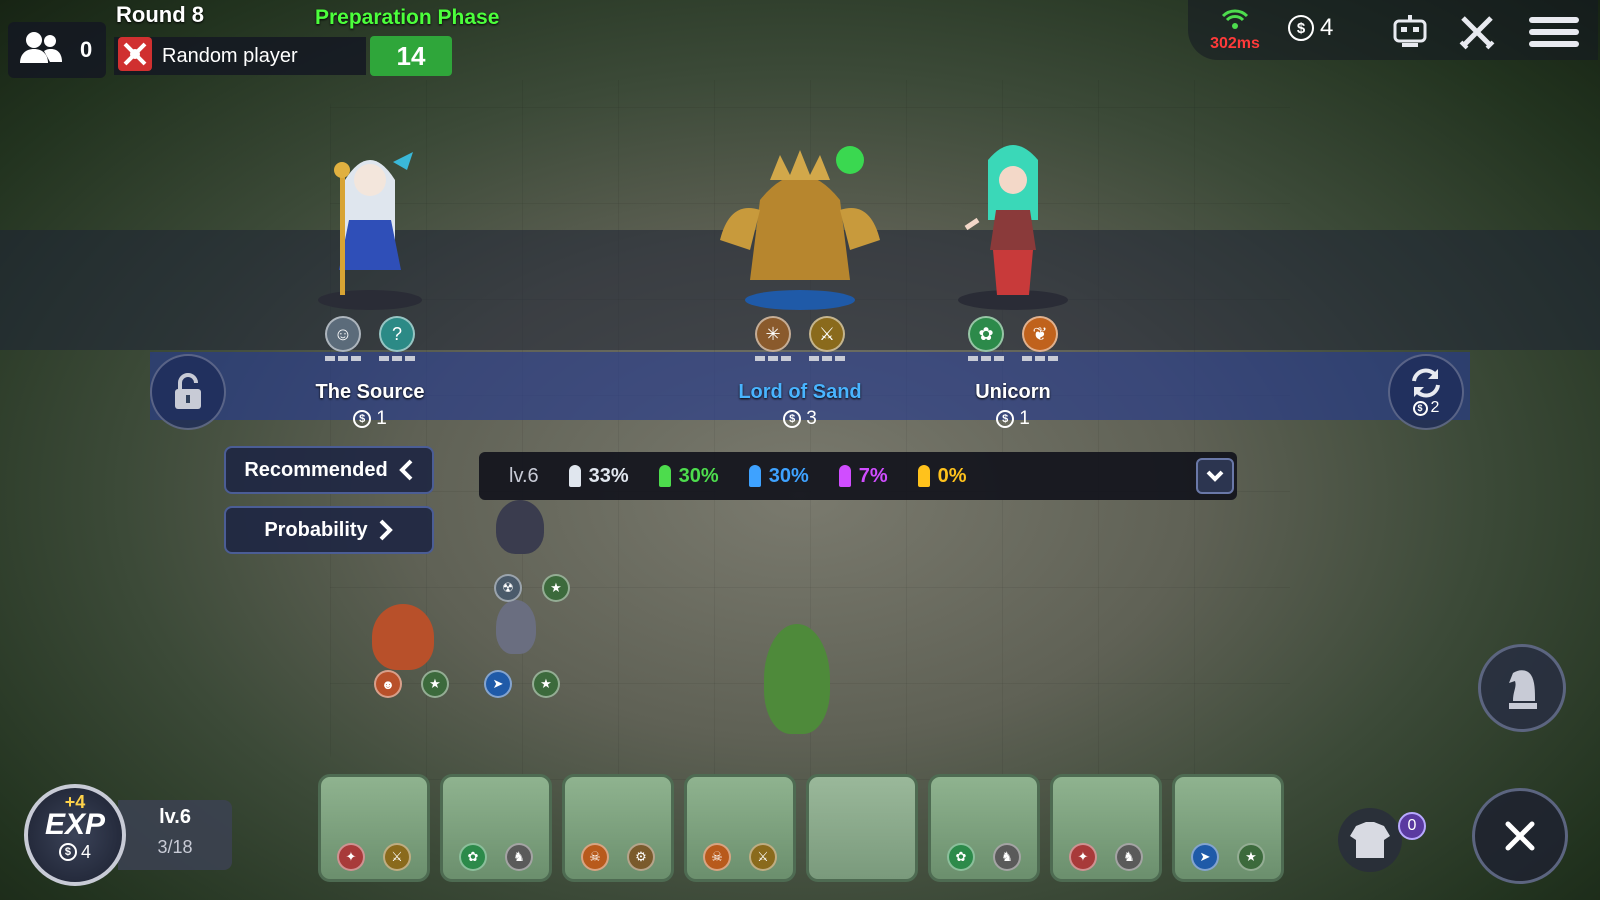  What do you see at coordinates (343, 334) in the screenshot?
I see `human-icon: ☺` at bounding box center [343, 334].